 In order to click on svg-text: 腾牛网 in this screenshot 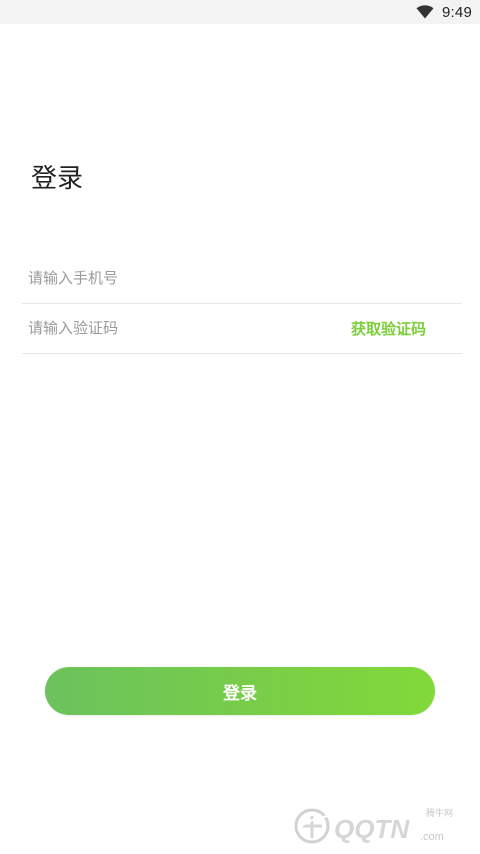, I will do `click(439, 813)`.